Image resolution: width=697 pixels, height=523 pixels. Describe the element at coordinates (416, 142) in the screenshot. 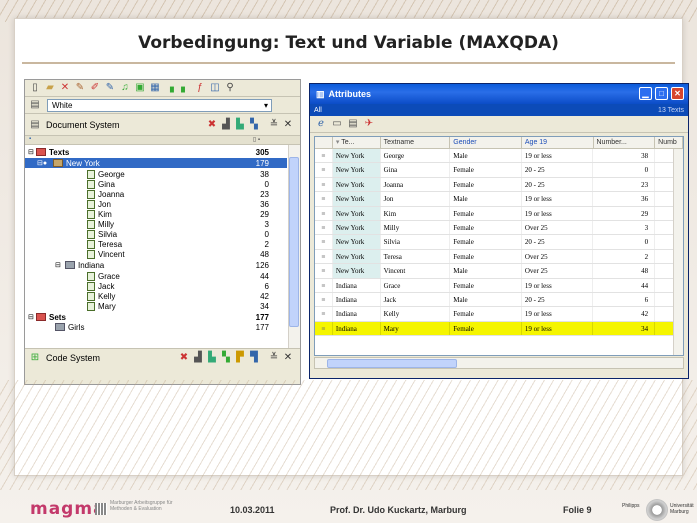

I see `column-header: Textname` at that location.